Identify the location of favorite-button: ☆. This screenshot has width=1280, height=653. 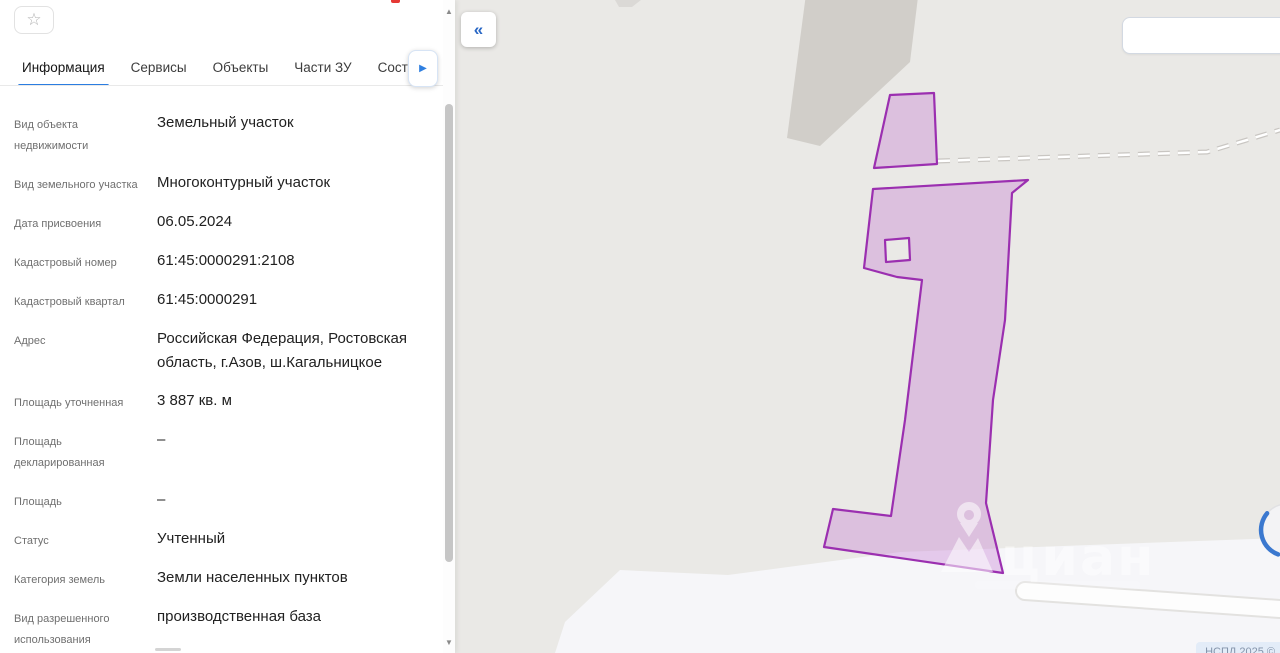
(34, 20).